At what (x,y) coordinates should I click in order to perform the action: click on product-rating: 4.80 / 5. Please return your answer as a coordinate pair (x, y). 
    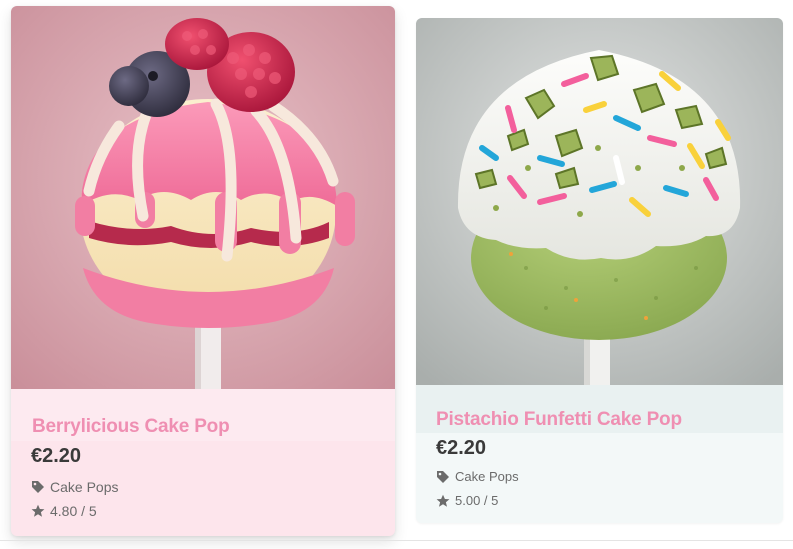
    Looking at the image, I should click on (64, 511).